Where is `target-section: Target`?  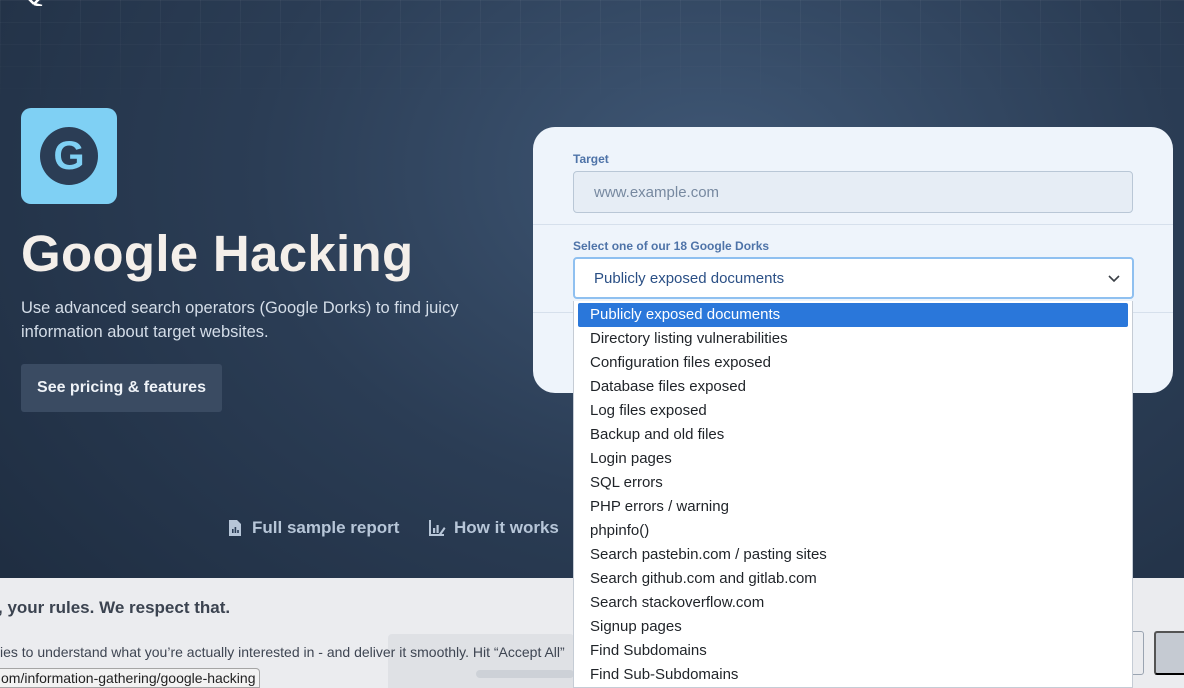
target-section: Target is located at coordinates (853, 176).